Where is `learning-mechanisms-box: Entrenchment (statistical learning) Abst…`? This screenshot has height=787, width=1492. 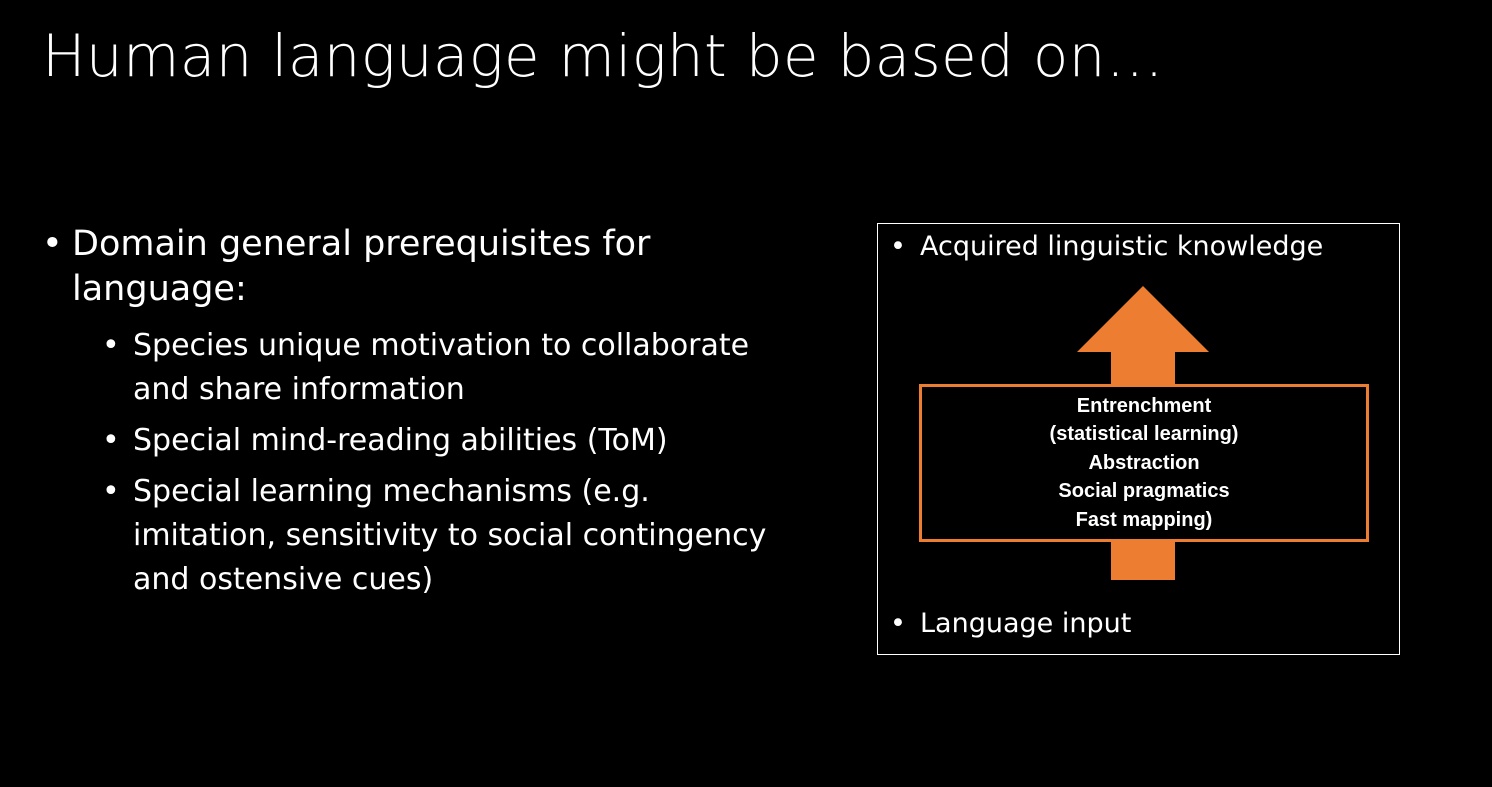 learning-mechanisms-box: Entrenchment (statistical learning) Abst… is located at coordinates (1144, 463).